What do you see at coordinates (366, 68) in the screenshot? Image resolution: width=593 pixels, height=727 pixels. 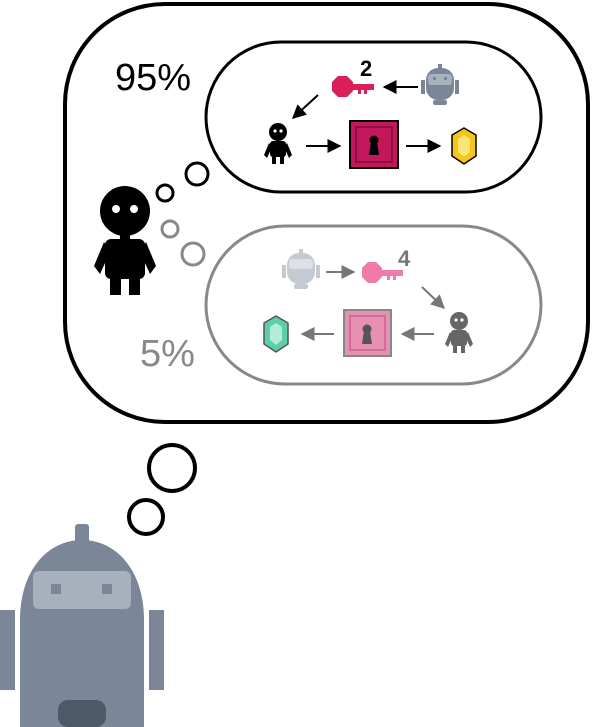 I see `key-count-high: 2` at bounding box center [366, 68].